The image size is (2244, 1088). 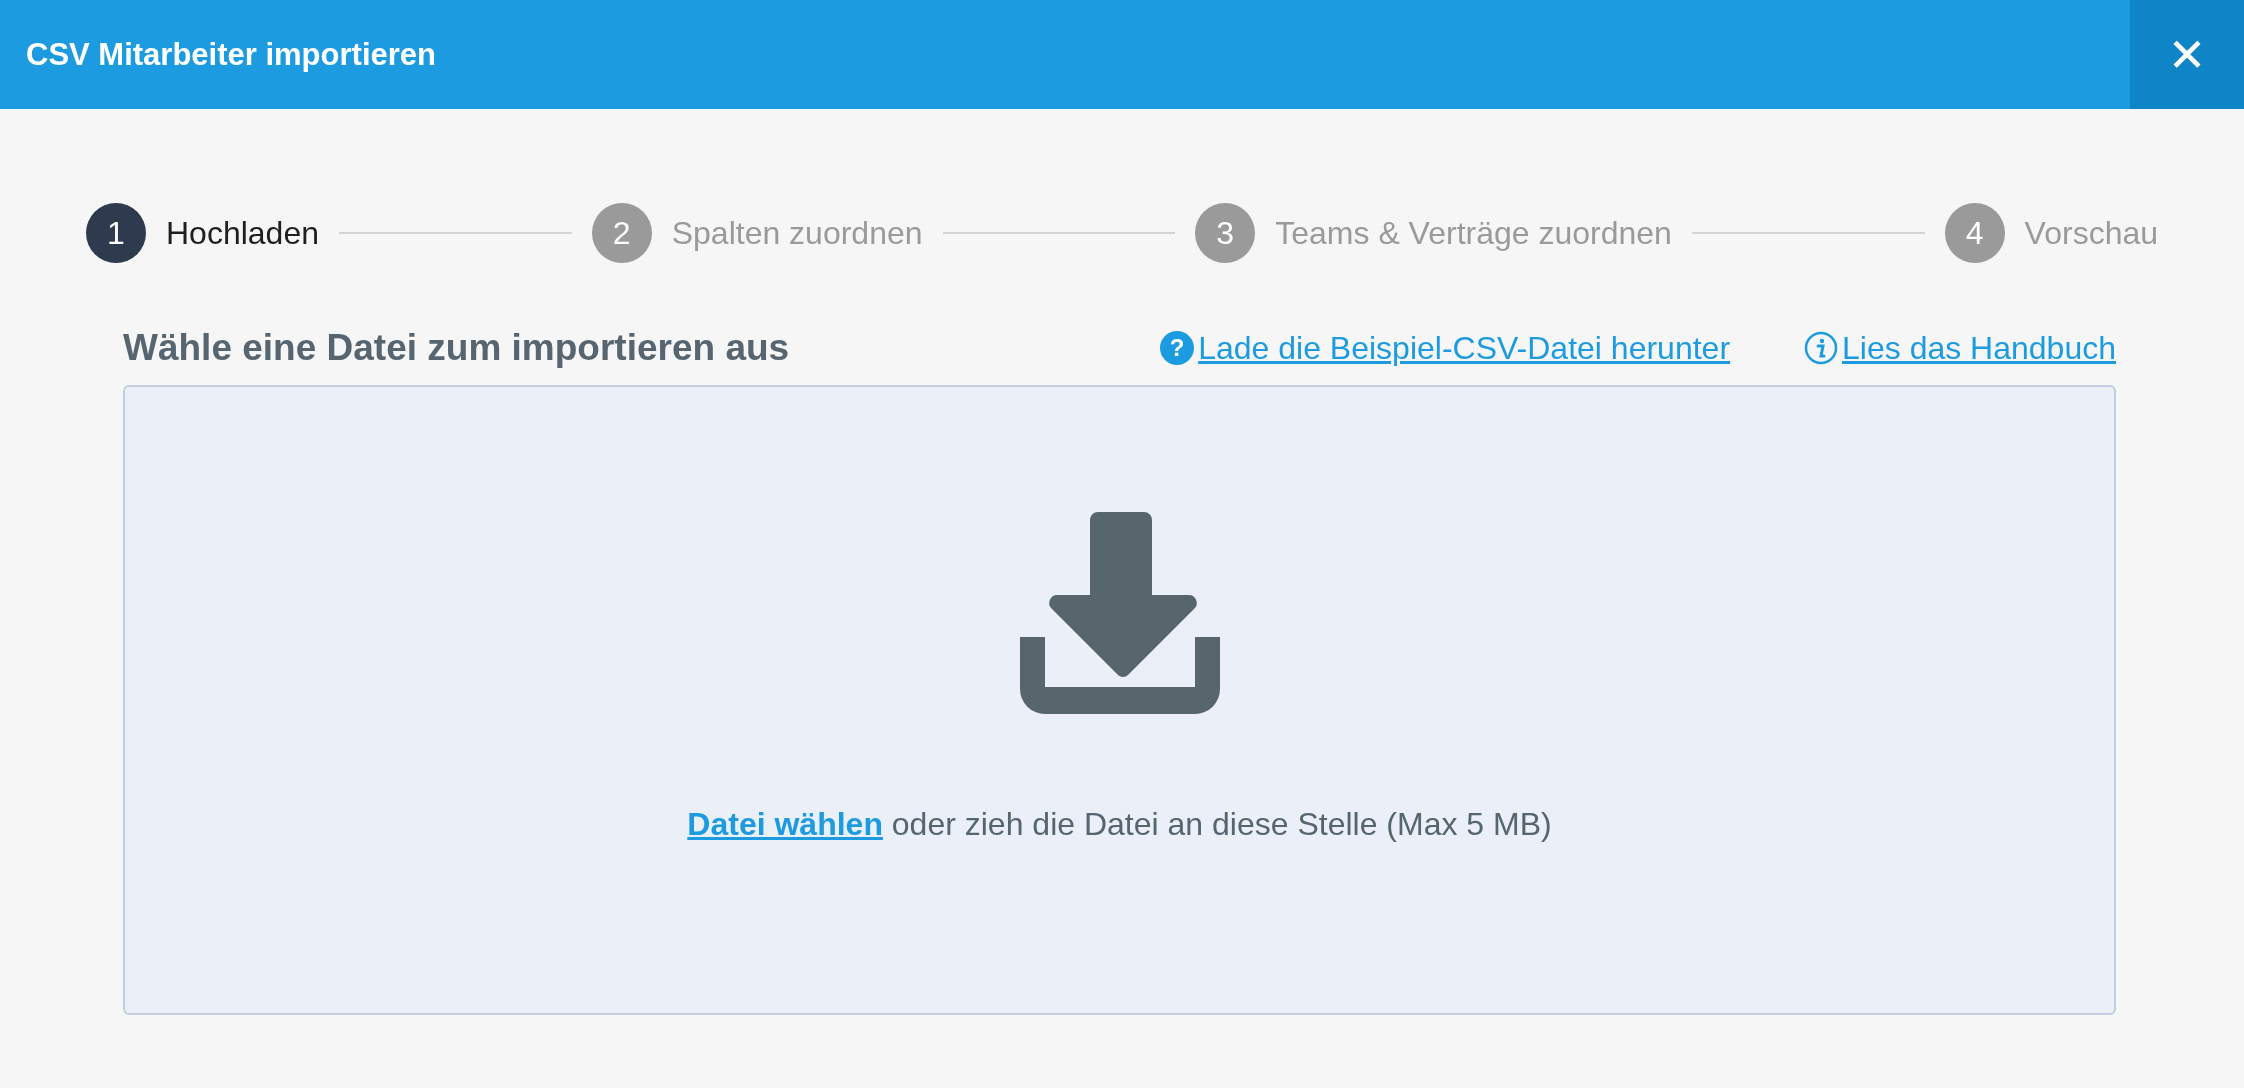 What do you see at coordinates (1119, 824) in the screenshot?
I see `drop-instruction: Datei wählen oder zieh die Datei an diese Stelle (Max 5 MB)` at bounding box center [1119, 824].